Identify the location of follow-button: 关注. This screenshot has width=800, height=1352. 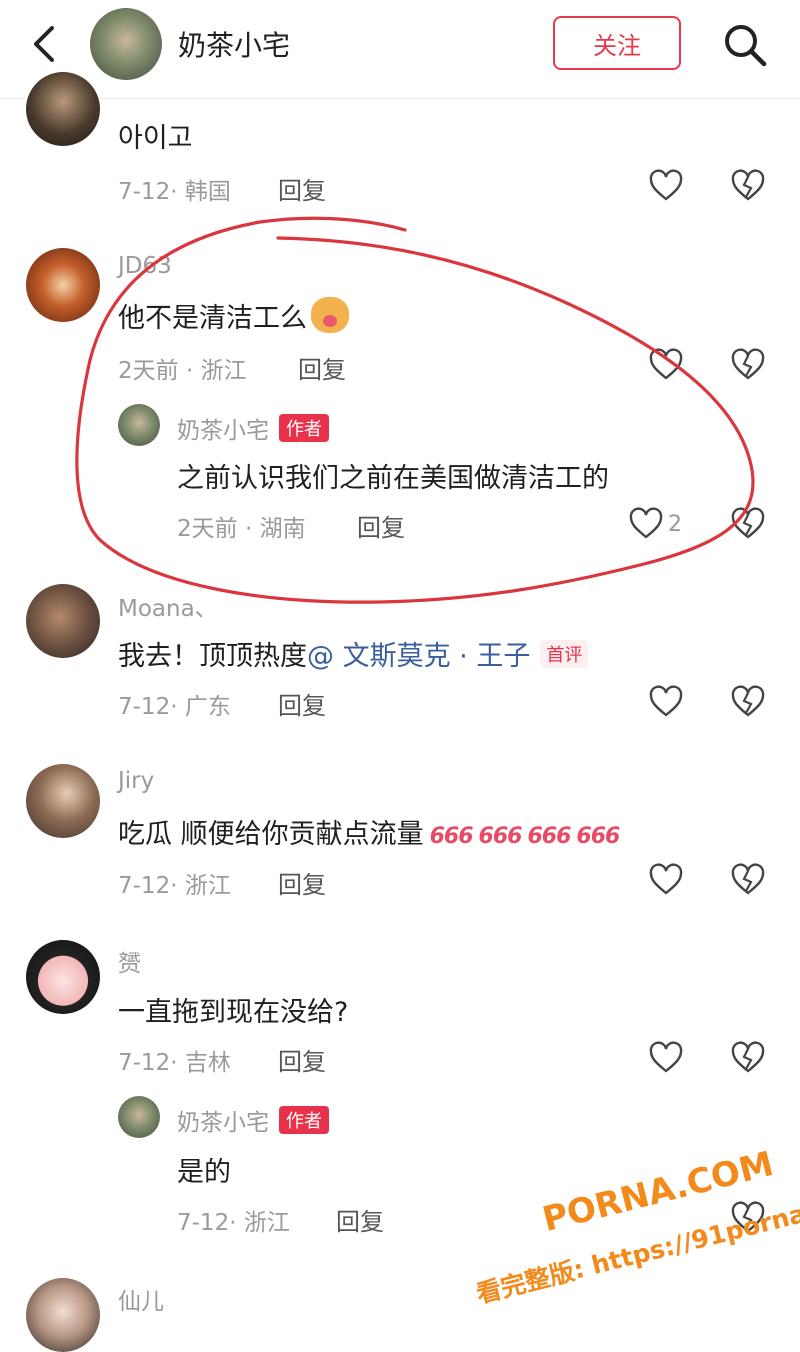
(617, 43).